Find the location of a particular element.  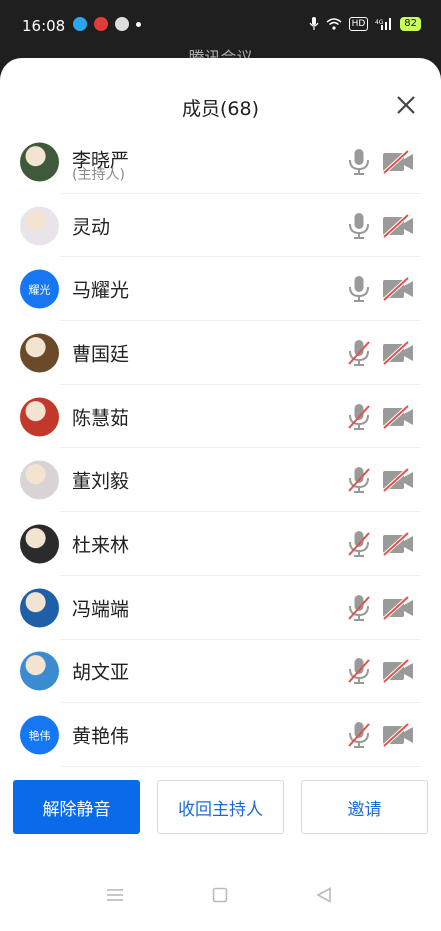

more-notifications-icon is located at coordinates (138, 24).